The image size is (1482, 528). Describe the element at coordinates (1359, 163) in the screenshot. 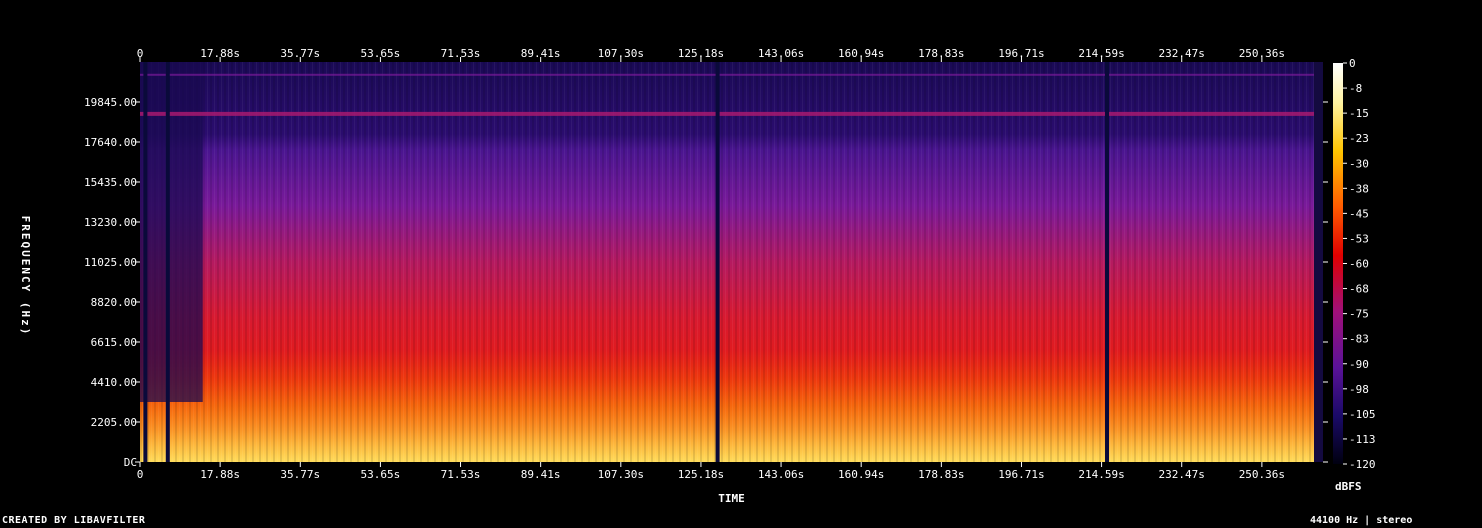

I see `colorbar-tick-label-4: -30` at that location.